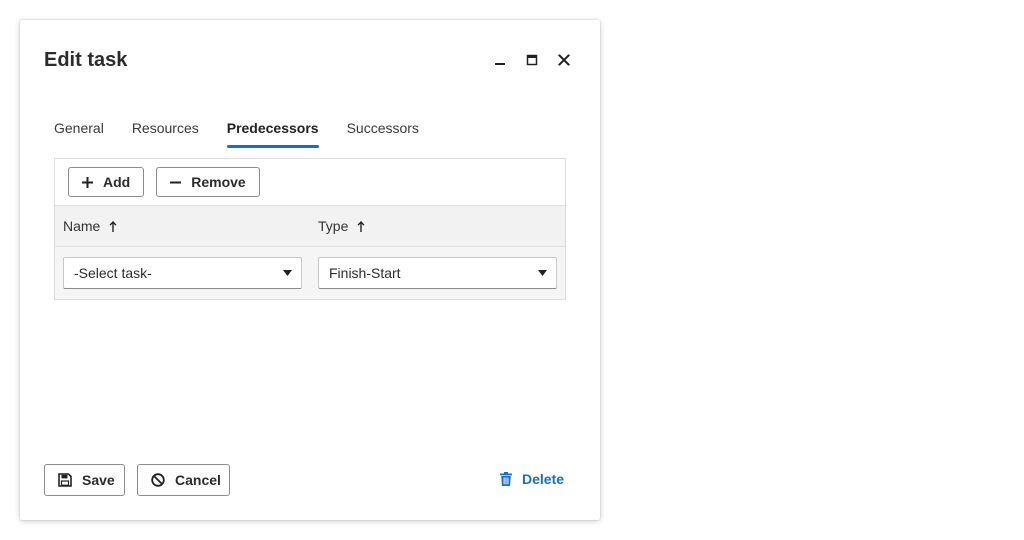  Describe the element at coordinates (500, 64) in the screenshot. I see `minimize-icon` at that location.